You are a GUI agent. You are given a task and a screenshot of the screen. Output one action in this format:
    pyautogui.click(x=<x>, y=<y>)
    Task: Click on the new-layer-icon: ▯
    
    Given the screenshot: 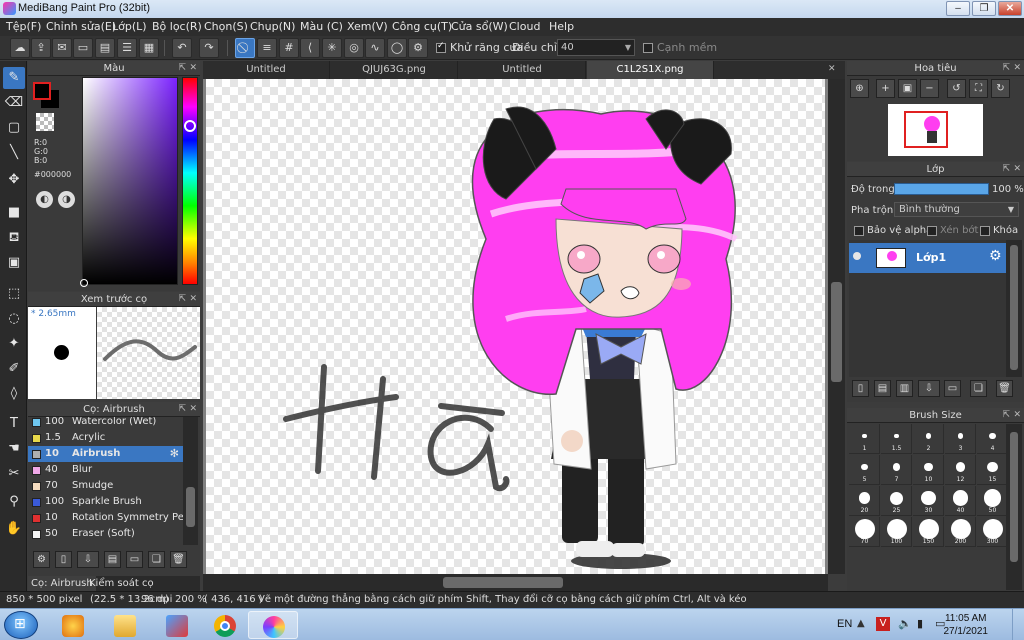 What is the action you would take?
    pyautogui.click(x=860, y=388)
    